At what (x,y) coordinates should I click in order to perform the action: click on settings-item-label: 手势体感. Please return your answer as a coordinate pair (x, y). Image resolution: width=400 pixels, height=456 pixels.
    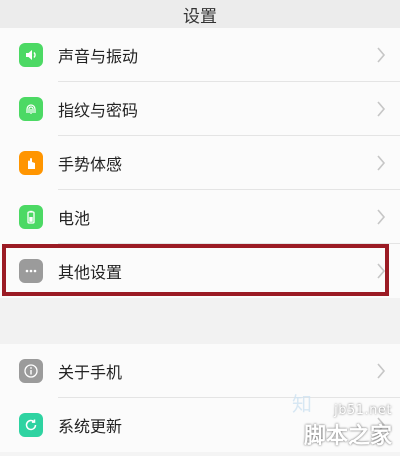
    Looking at the image, I should click on (90, 164).